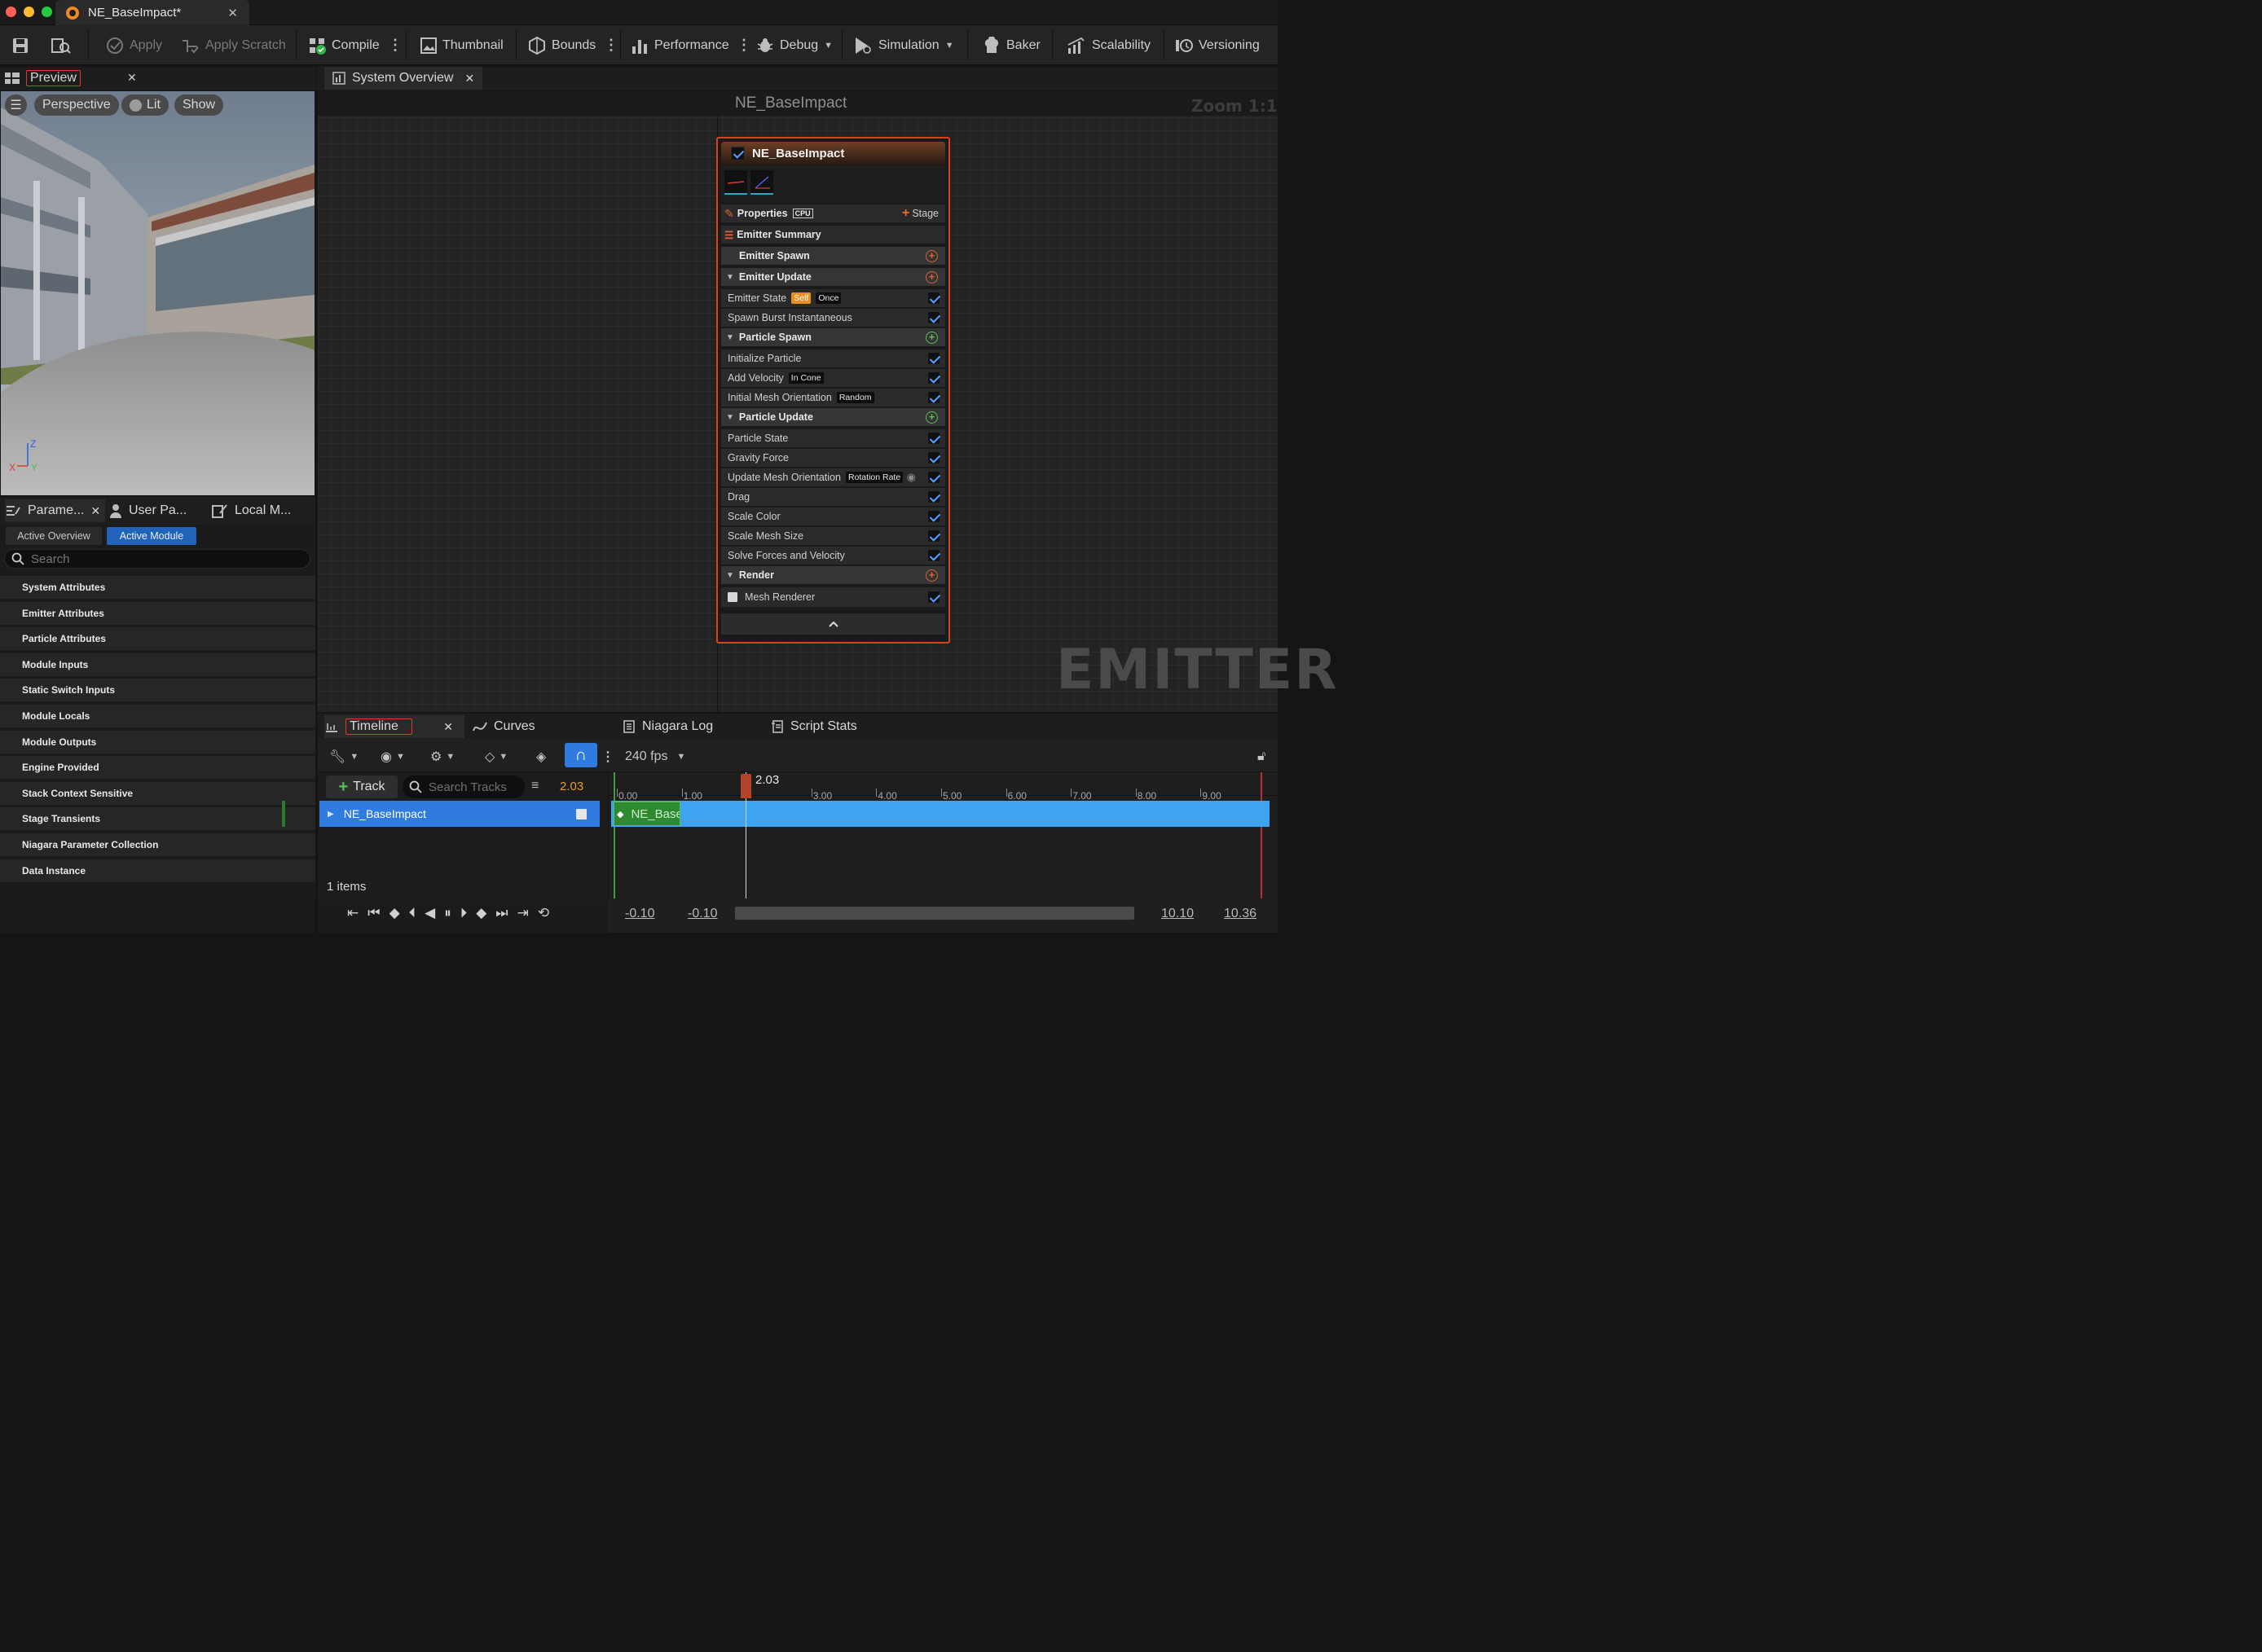 The height and width of the screenshot is (1652, 2262). What do you see at coordinates (833, 576) in the screenshot?
I see `render-row: ▼ Render +` at bounding box center [833, 576].